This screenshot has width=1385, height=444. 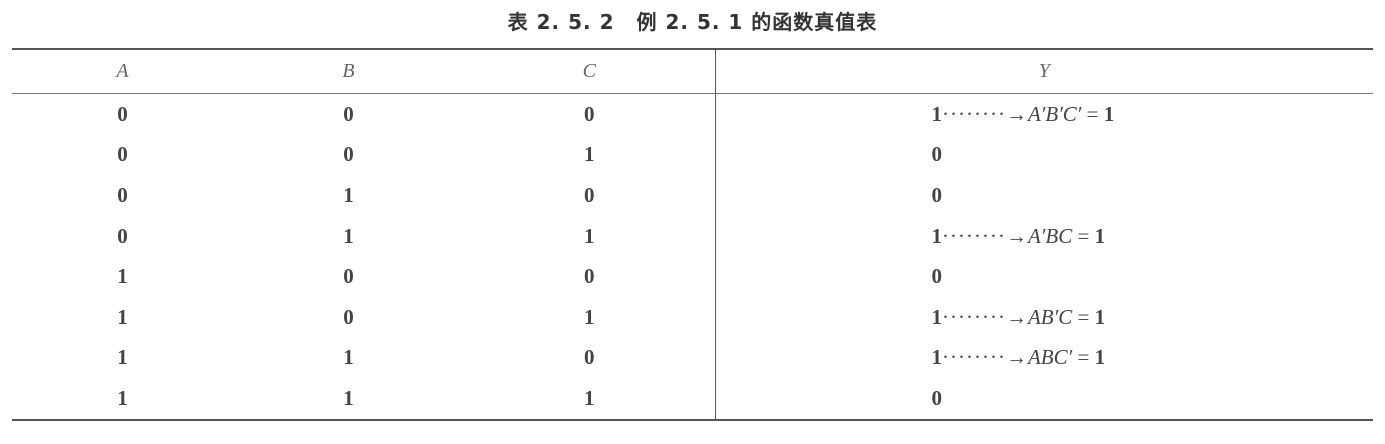 I want to click on header-row: A B C Y, so click(x=692, y=71).